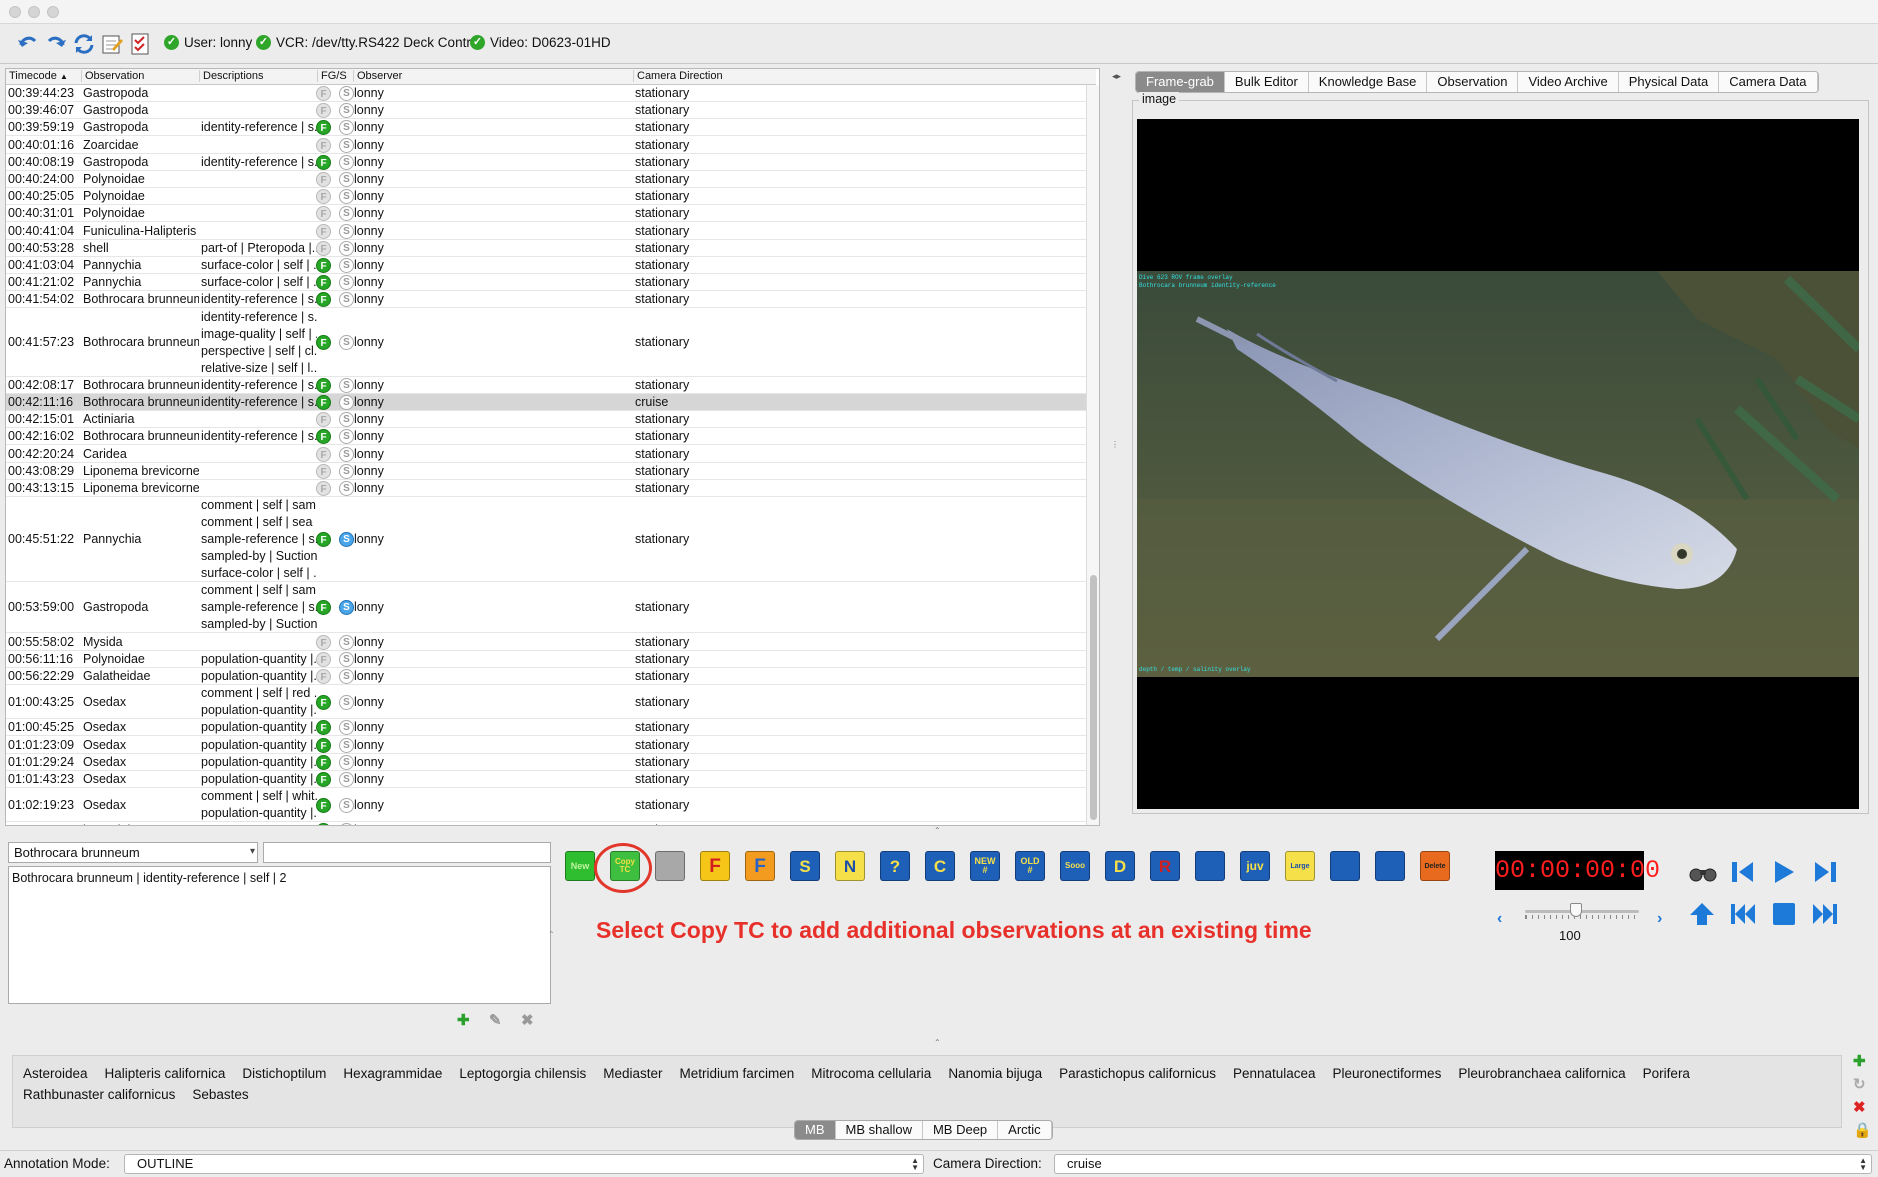 This screenshot has width=1878, height=1177. What do you see at coordinates (1659, 919) in the screenshot?
I see `chevron-right-icon: ›` at bounding box center [1659, 919].